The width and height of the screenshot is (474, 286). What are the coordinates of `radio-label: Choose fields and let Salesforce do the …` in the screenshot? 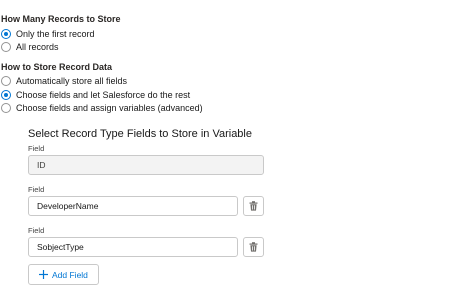 It's located at (103, 94).